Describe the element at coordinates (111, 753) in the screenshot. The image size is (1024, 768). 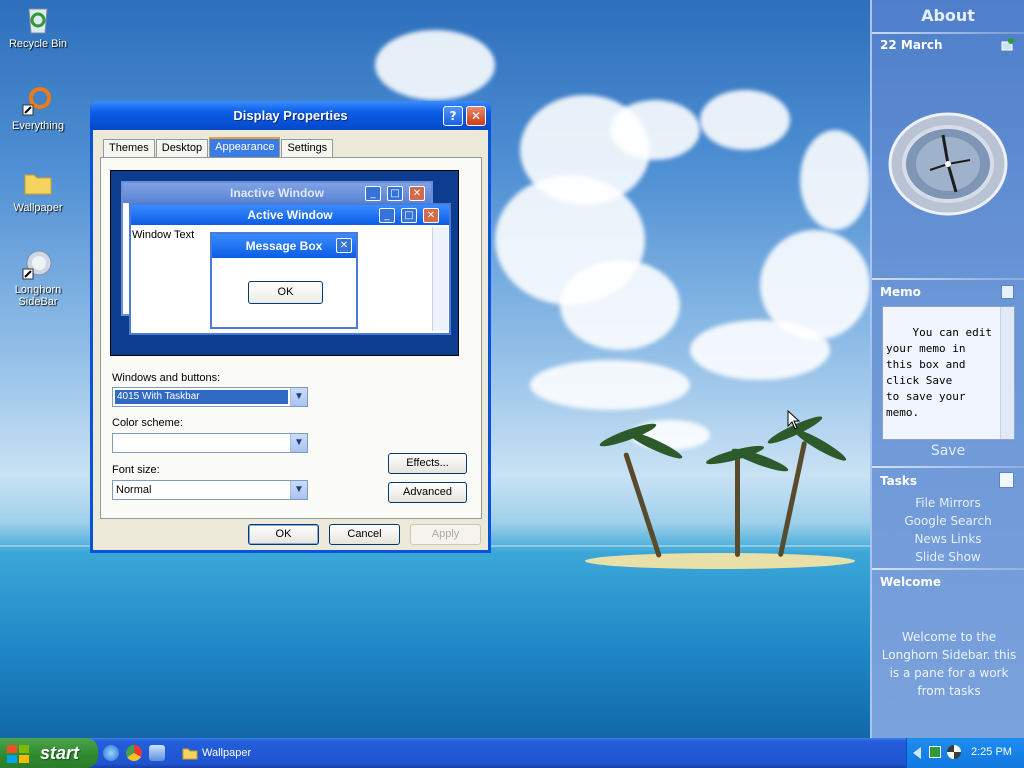
I see `internet-explorer-icon` at that location.